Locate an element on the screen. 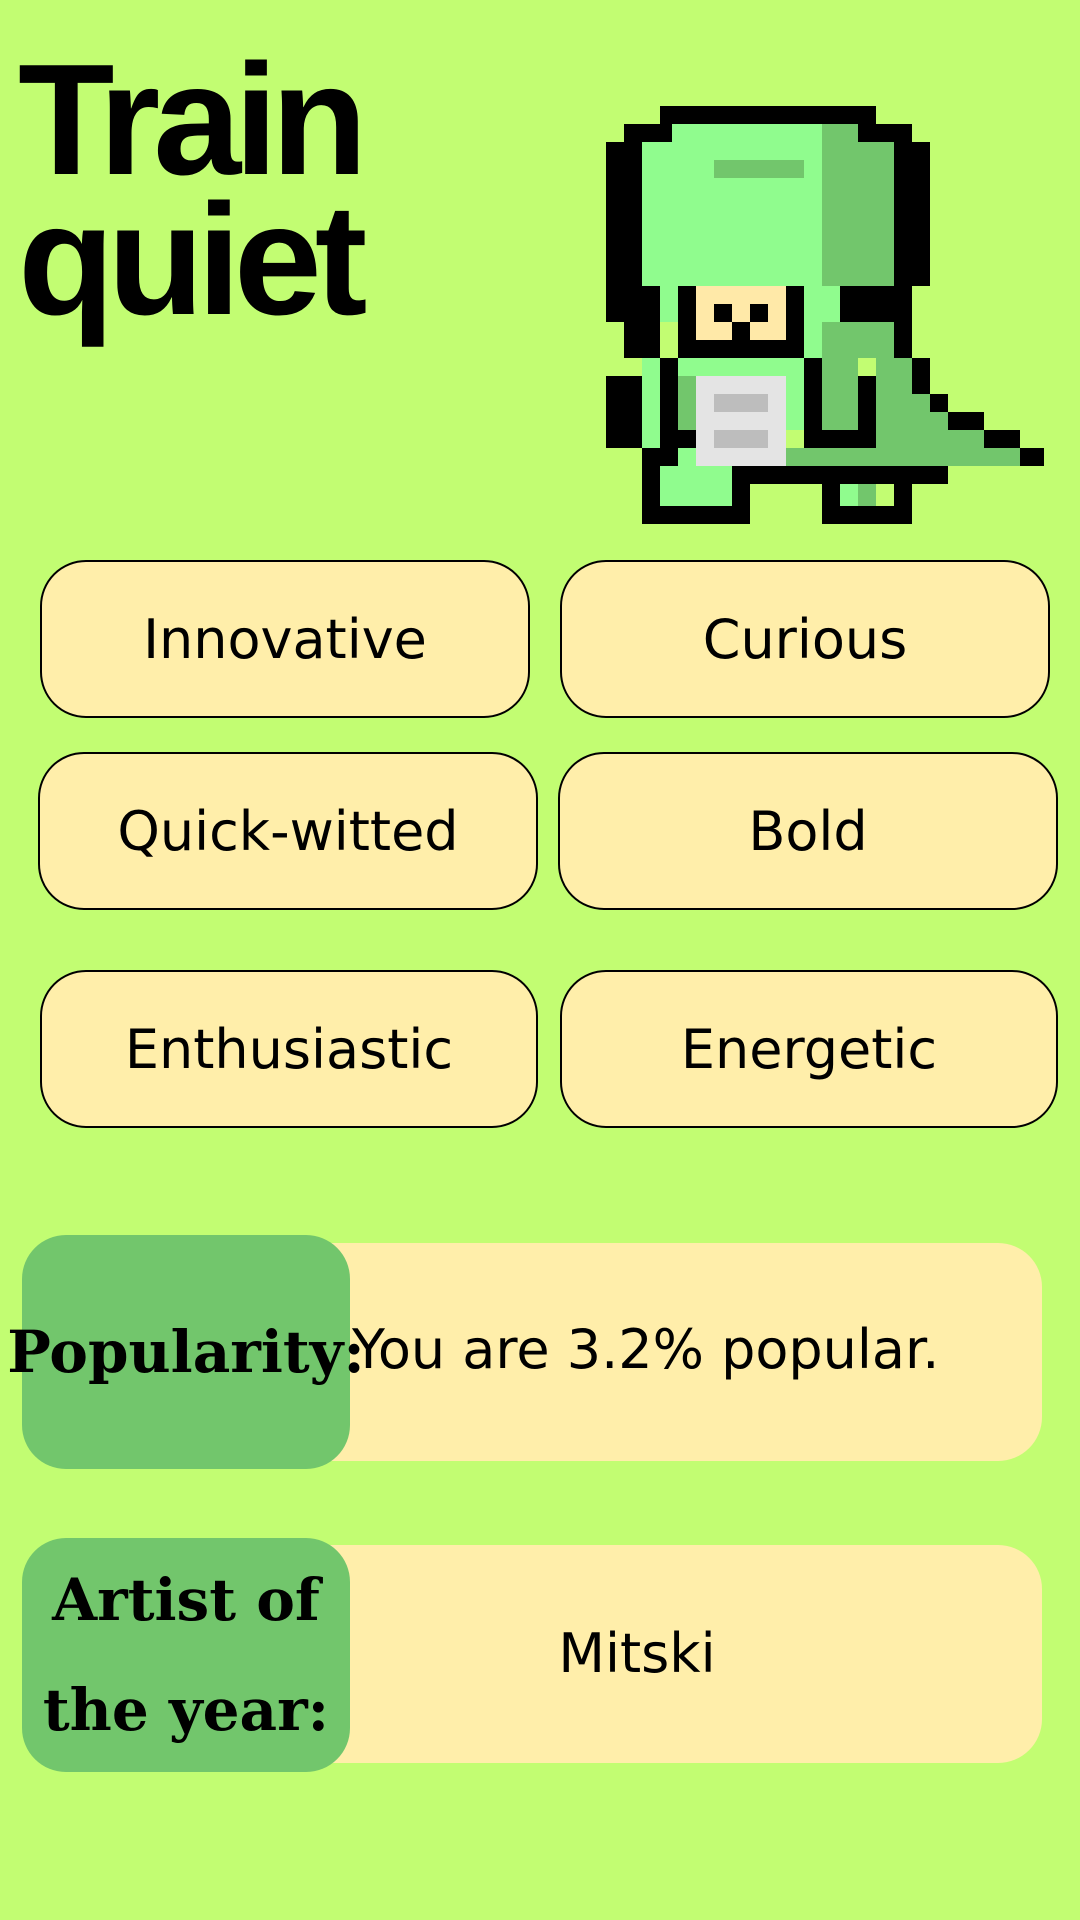  trait-tag-innovative: Innovative is located at coordinates (285, 639).